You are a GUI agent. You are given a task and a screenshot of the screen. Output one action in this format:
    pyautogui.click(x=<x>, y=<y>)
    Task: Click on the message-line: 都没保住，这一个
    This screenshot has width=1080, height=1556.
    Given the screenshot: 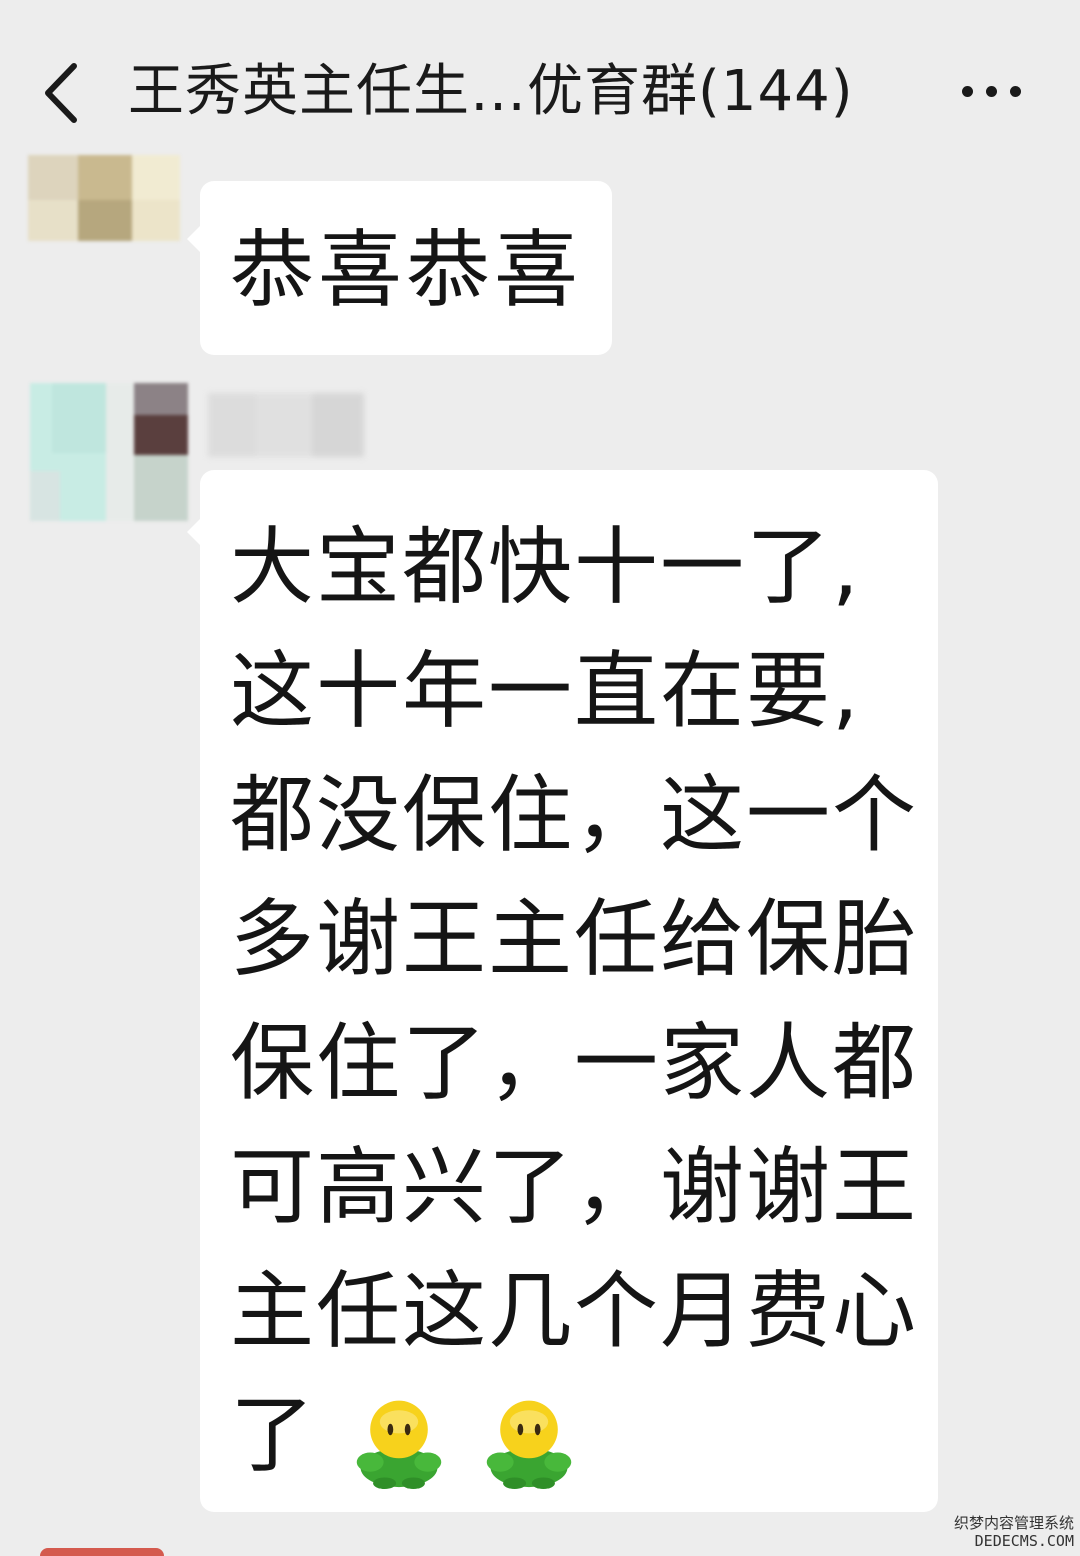 What is the action you would take?
    pyautogui.click(x=574, y=815)
    